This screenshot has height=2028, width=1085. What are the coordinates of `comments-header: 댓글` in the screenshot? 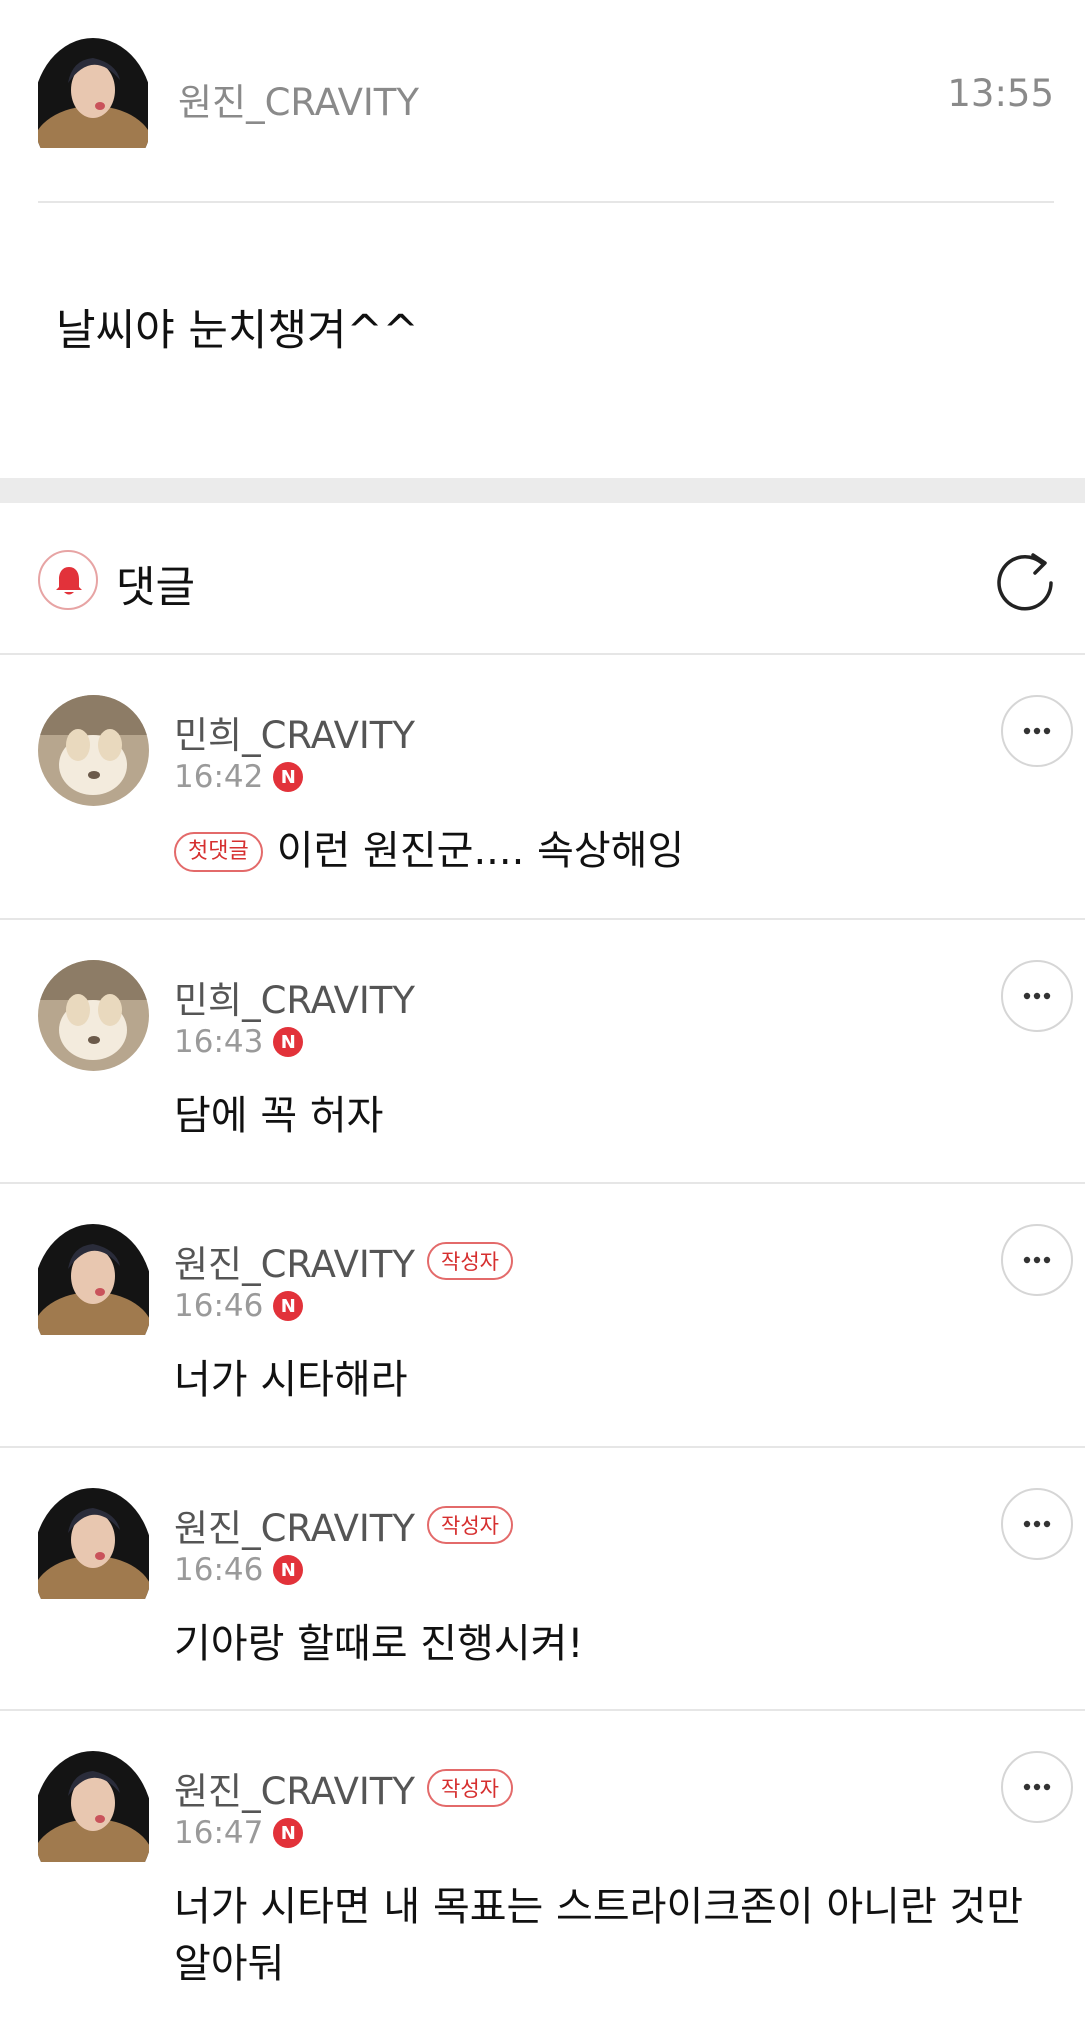 It's located at (542, 579).